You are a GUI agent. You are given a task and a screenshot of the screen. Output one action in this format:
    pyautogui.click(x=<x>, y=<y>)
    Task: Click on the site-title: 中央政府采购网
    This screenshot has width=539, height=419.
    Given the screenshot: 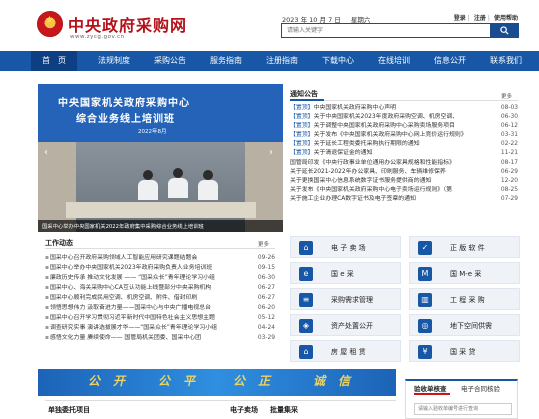 What is the action you would take?
    pyautogui.click(x=127, y=24)
    